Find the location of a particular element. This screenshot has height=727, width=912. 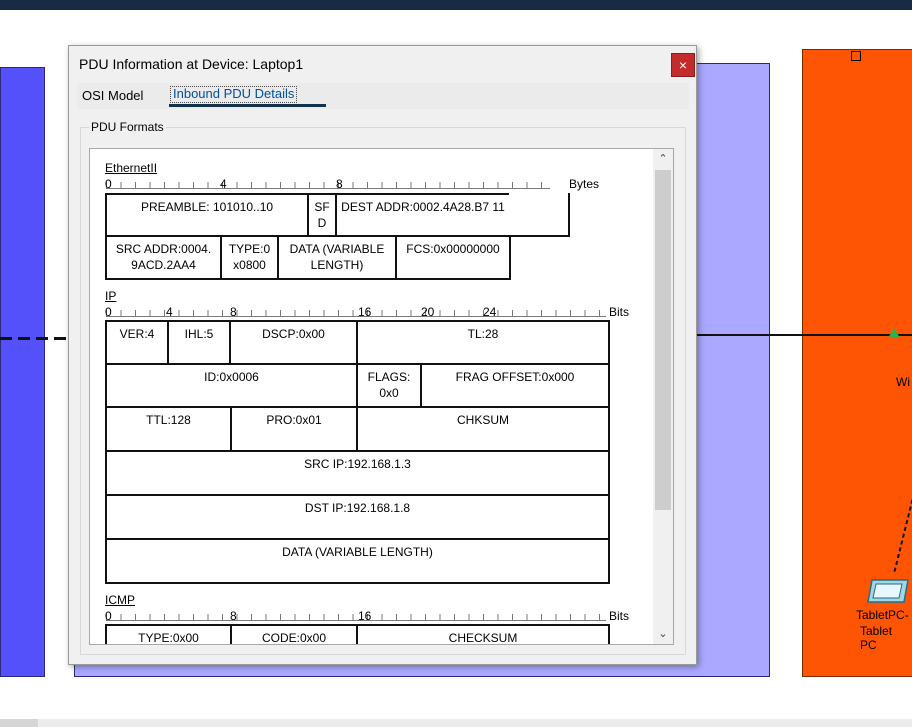

preamble-field: PREAMBLE: 101010..10 is located at coordinates (207, 215).